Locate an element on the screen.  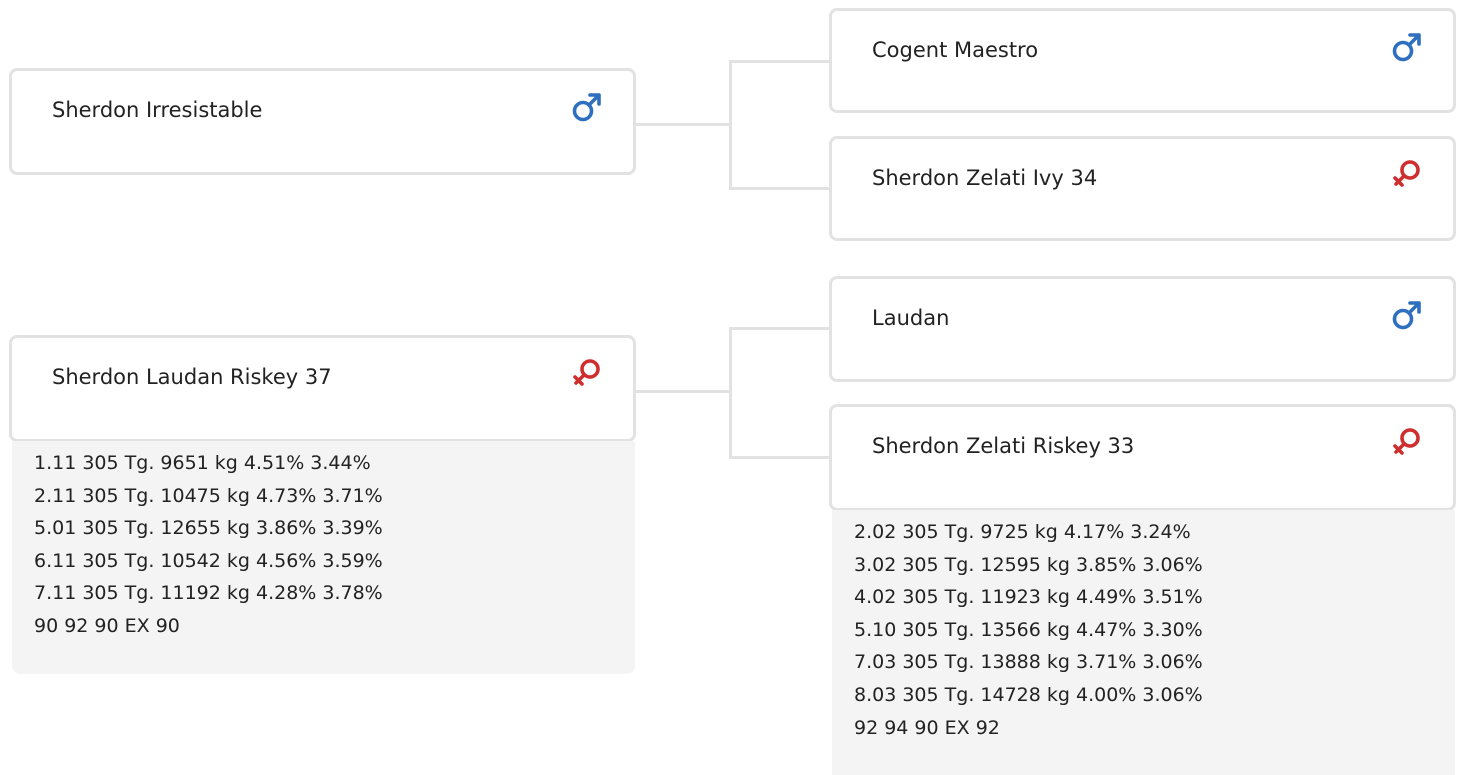
pedigree-card: Cogent Maestro is located at coordinates (1142, 60).